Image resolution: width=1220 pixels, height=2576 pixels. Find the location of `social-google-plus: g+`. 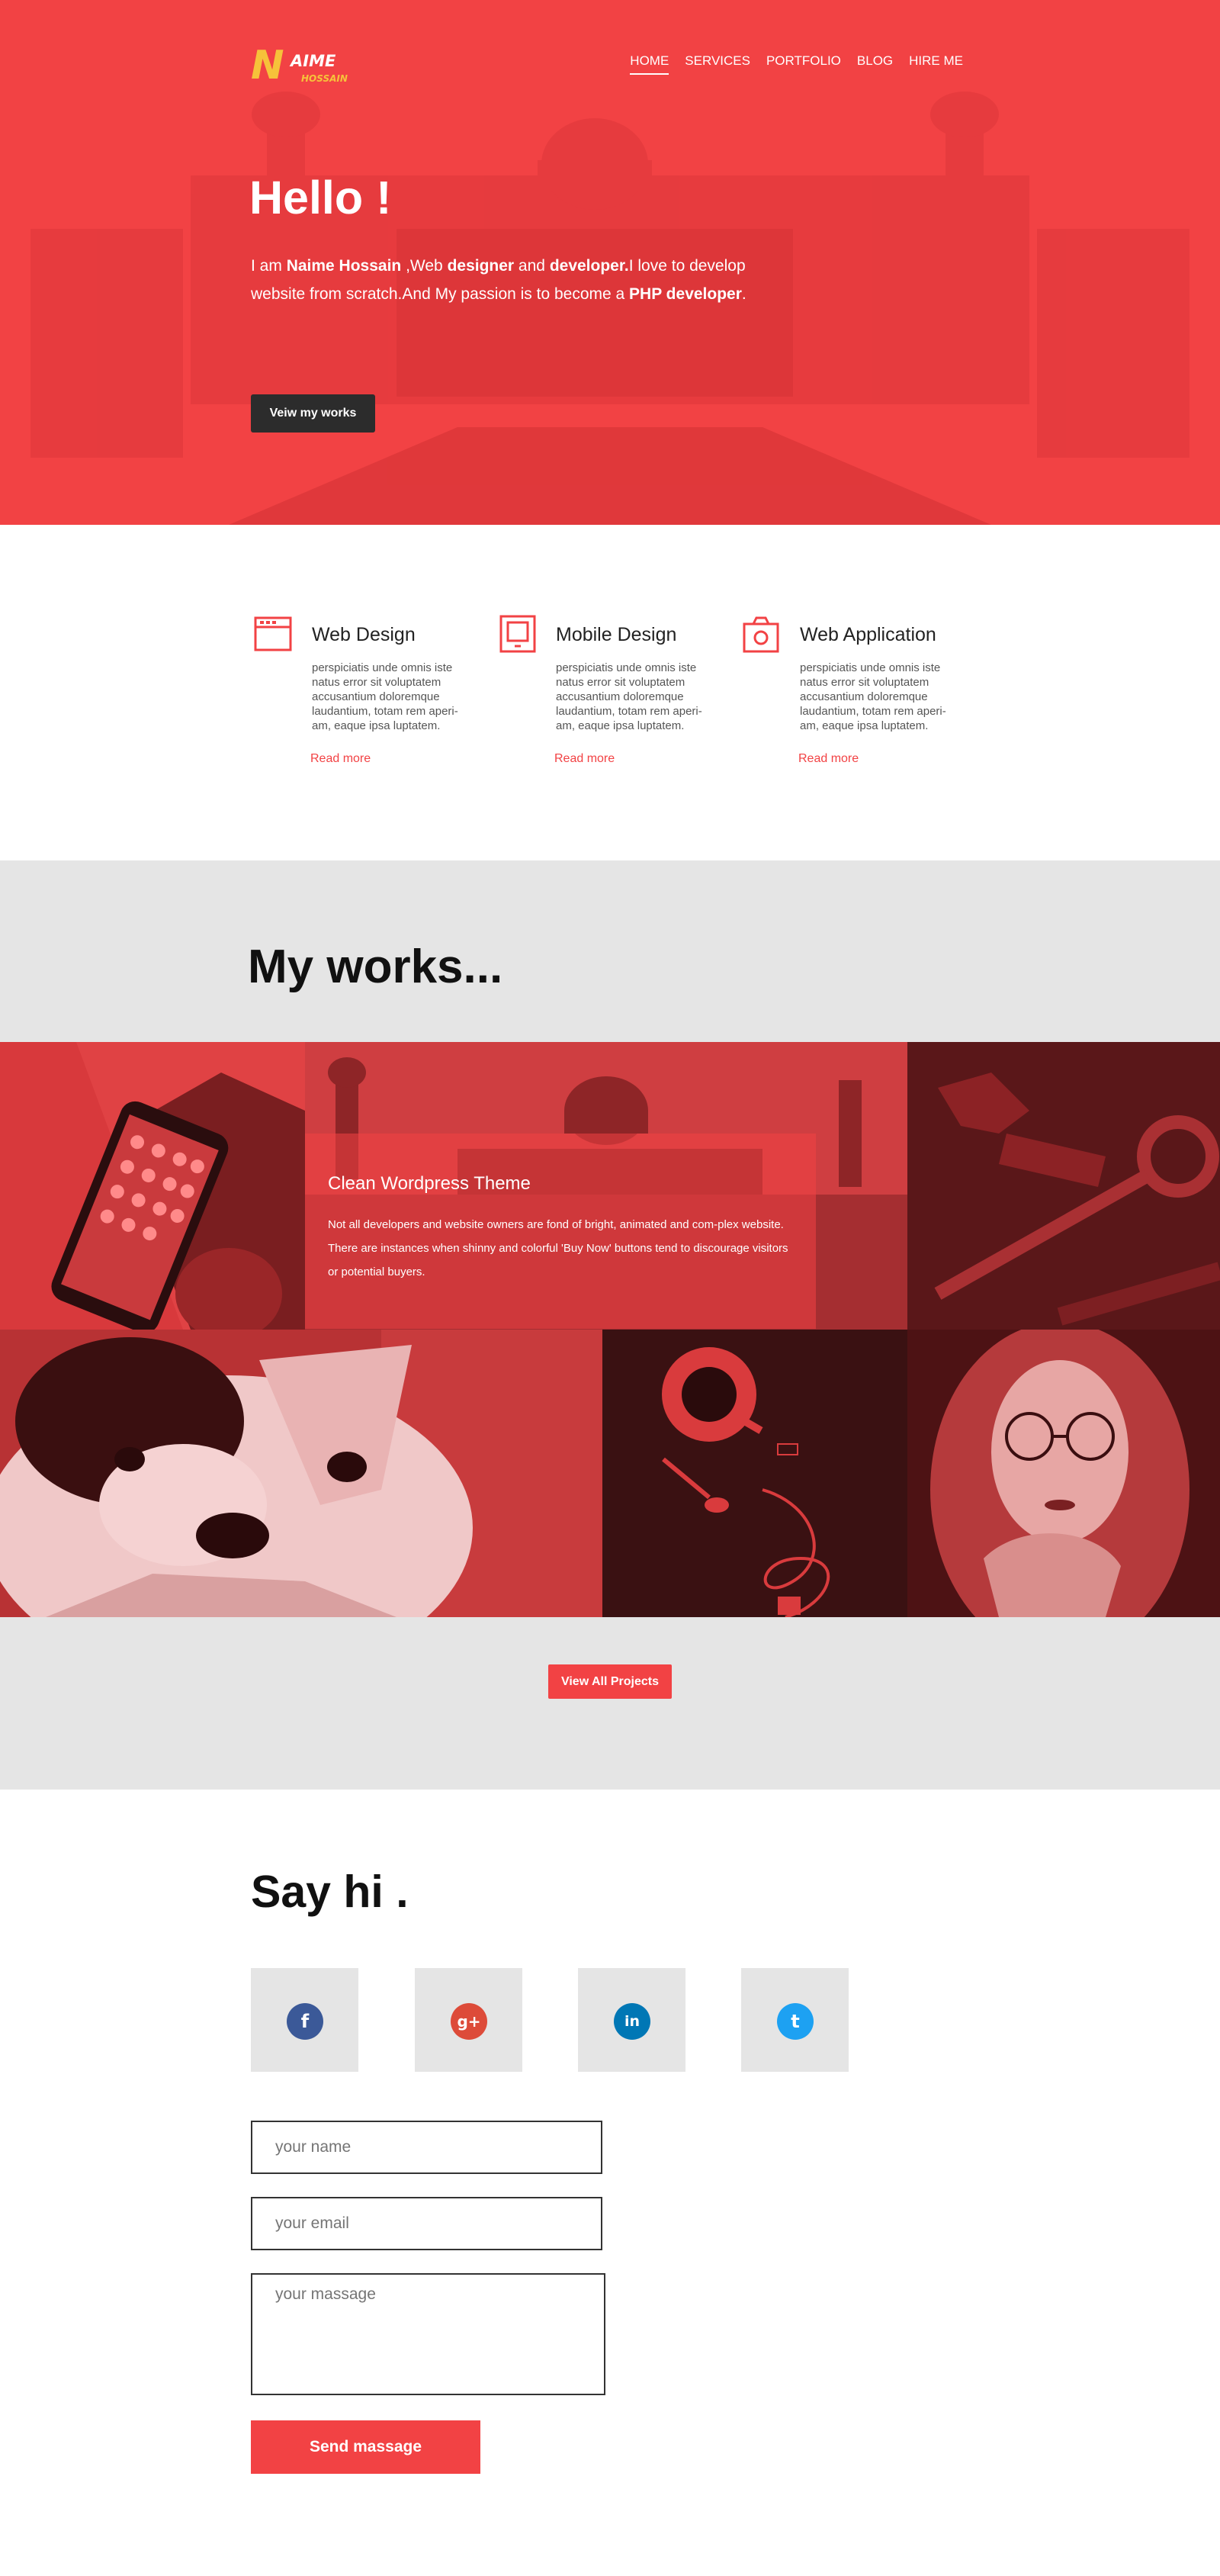

social-google-plus: g+ is located at coordinates (468, 2020).